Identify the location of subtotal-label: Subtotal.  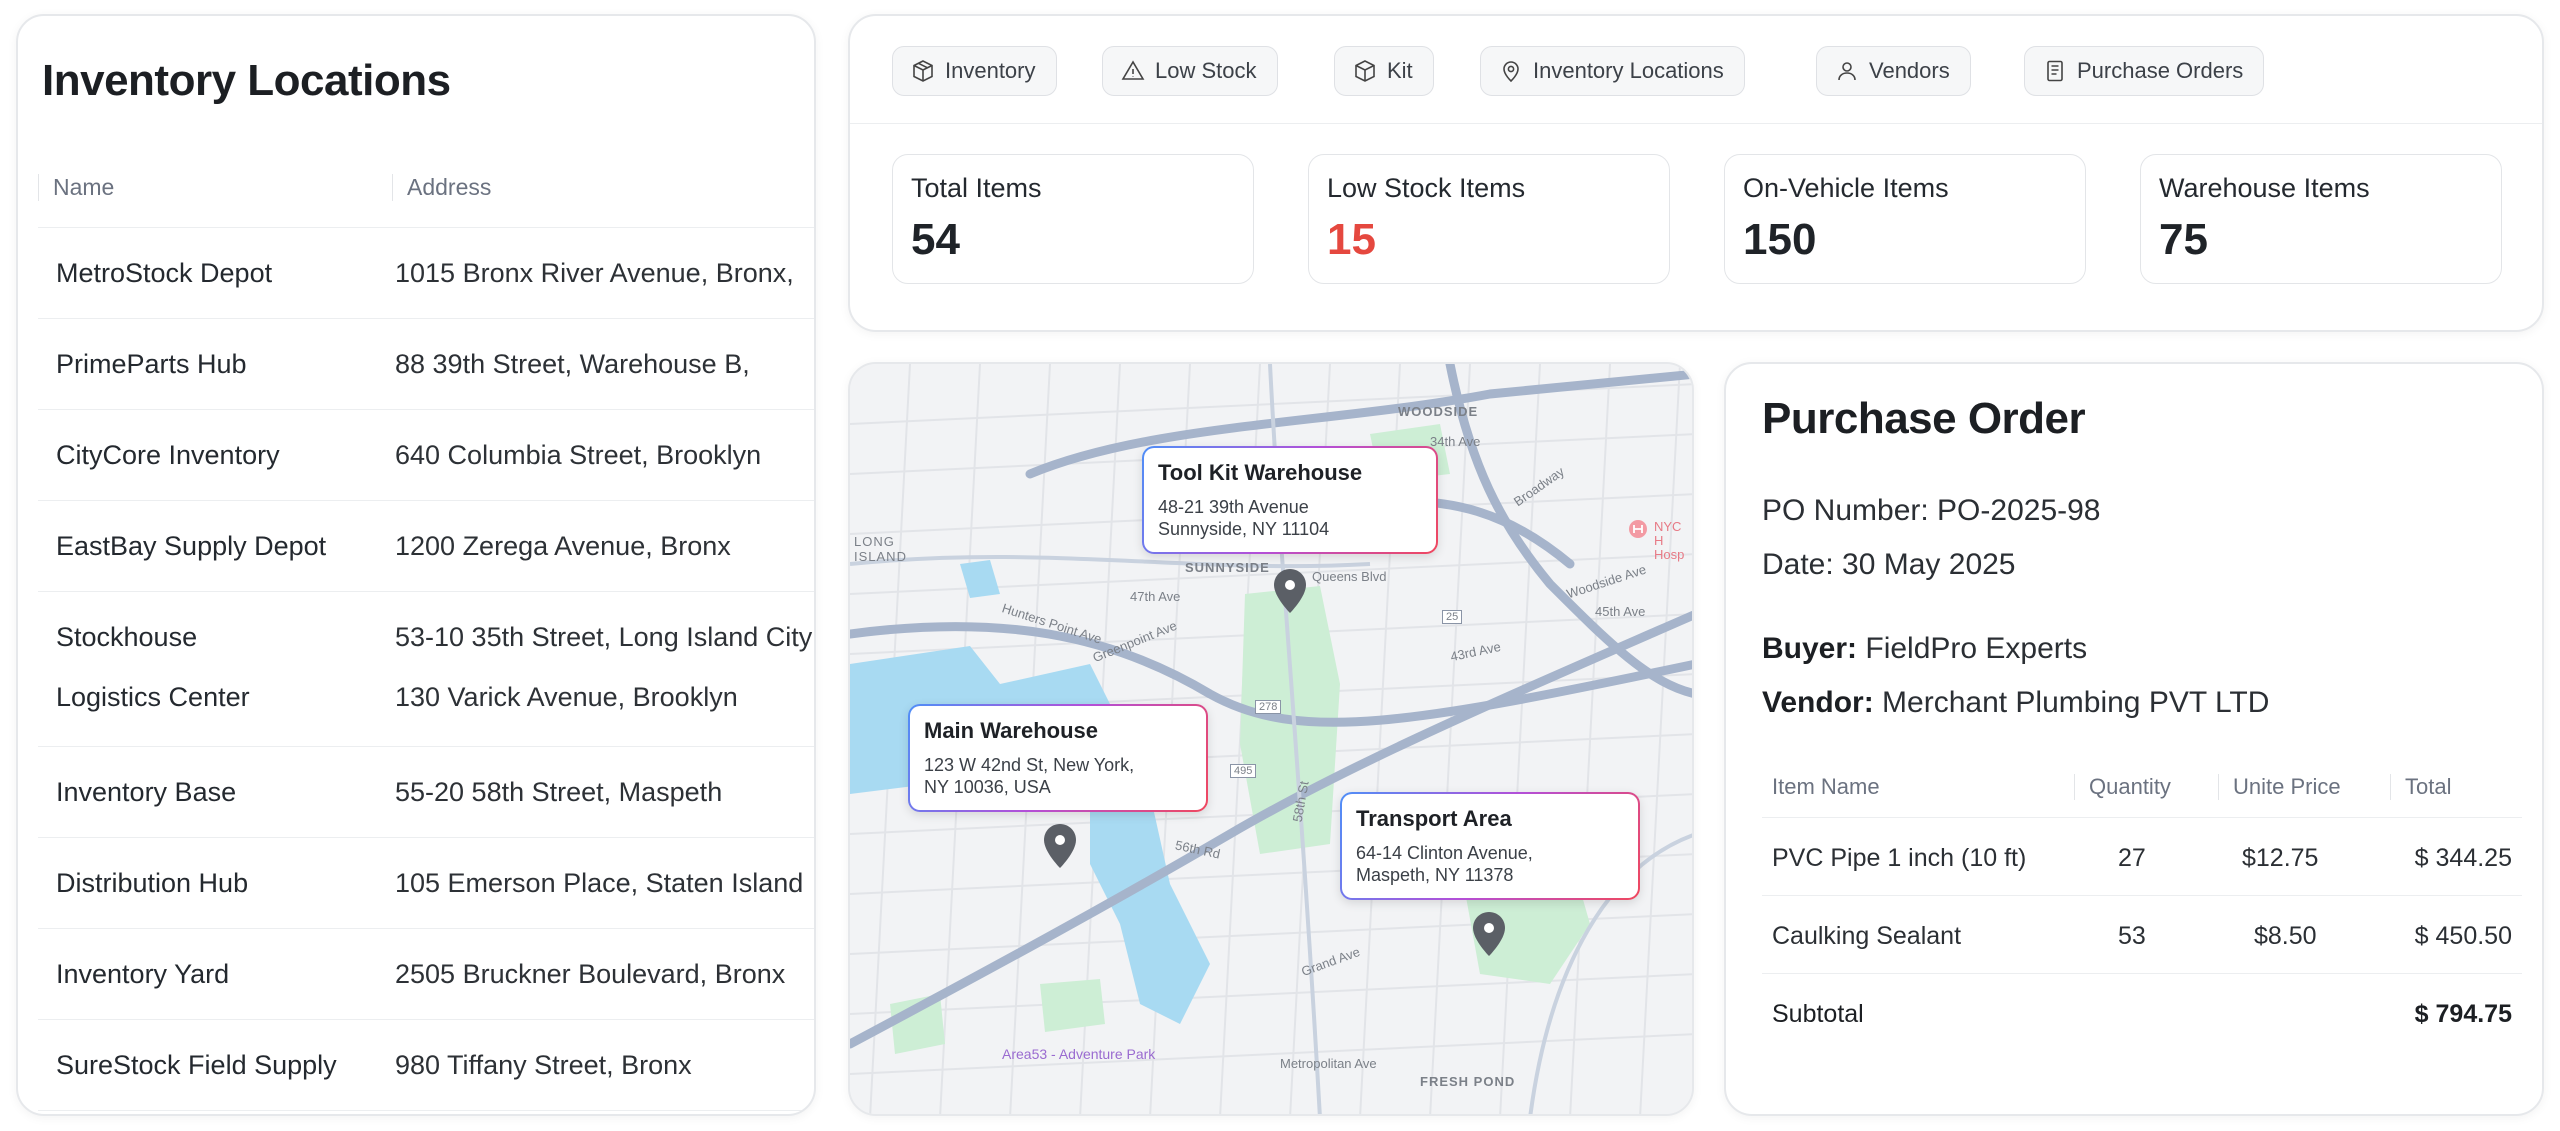
(1818, 1014).